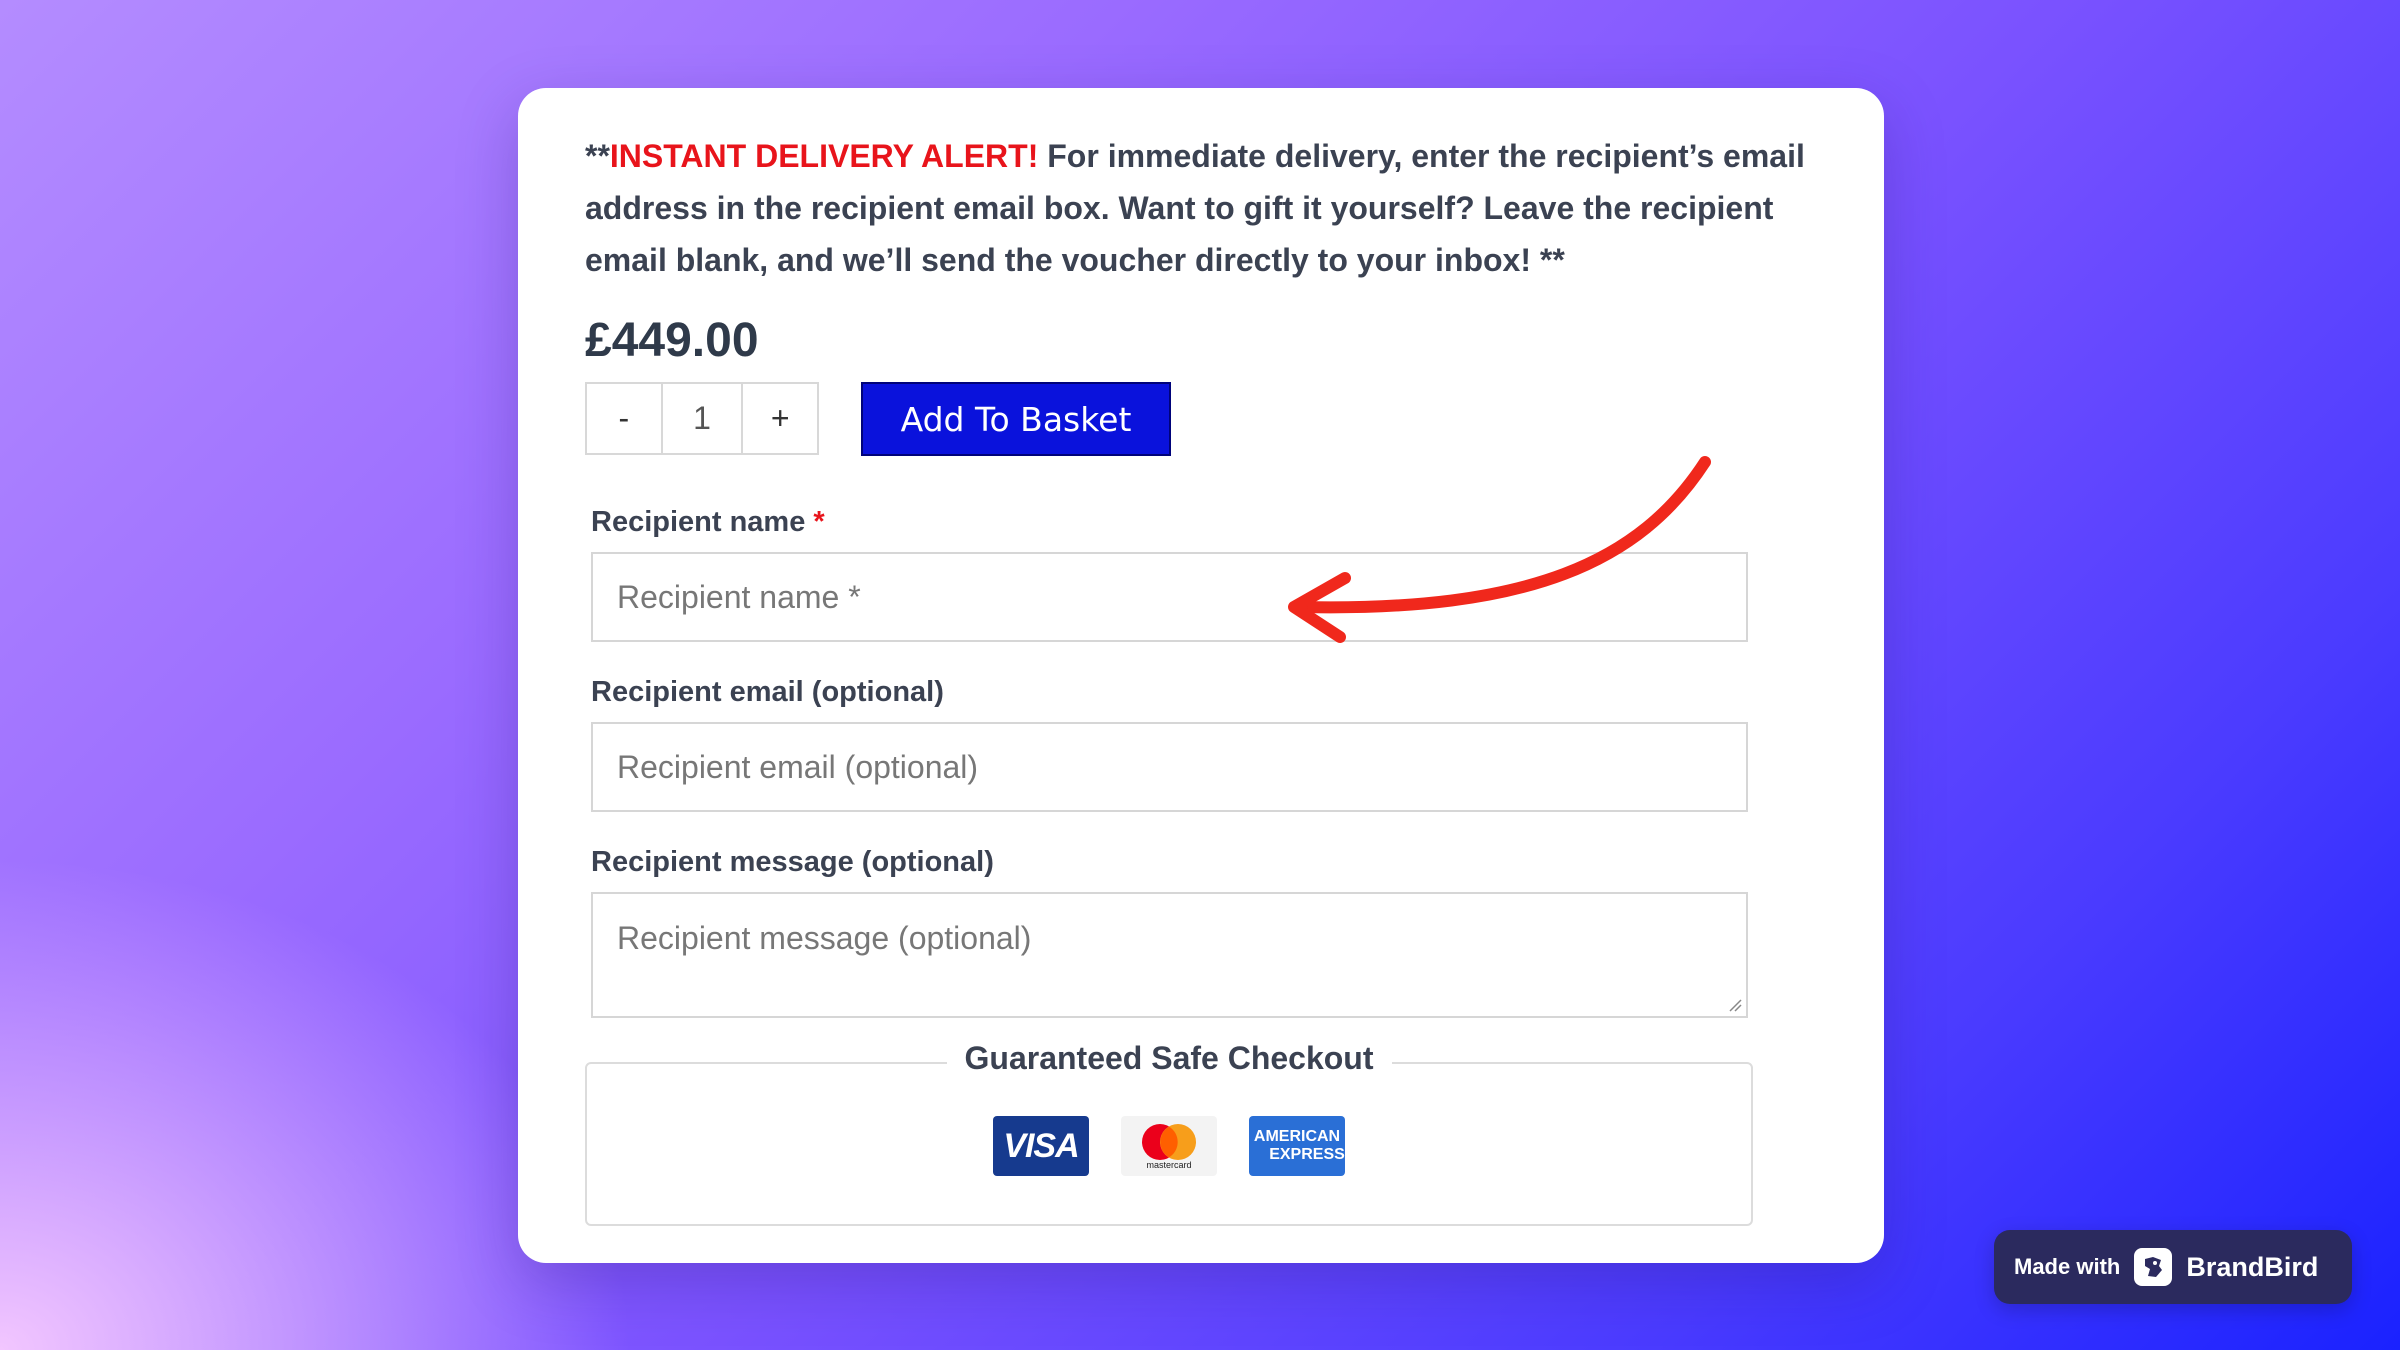 This screenshot has width=2400, height=1350. I want to click on recipient-email-placeholder: Recipient email (optional), so click(798, 766).